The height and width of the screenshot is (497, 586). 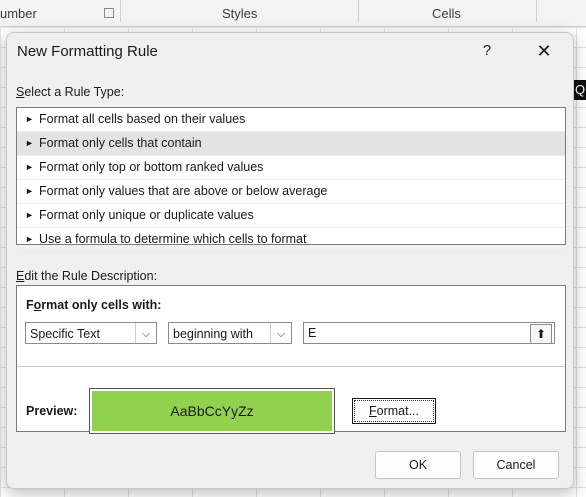 What do you see at coordinates (70, 92) in the screenshot?
I see `rule-type-label: Select a Rule Type:` at bounding box center [70, 92].